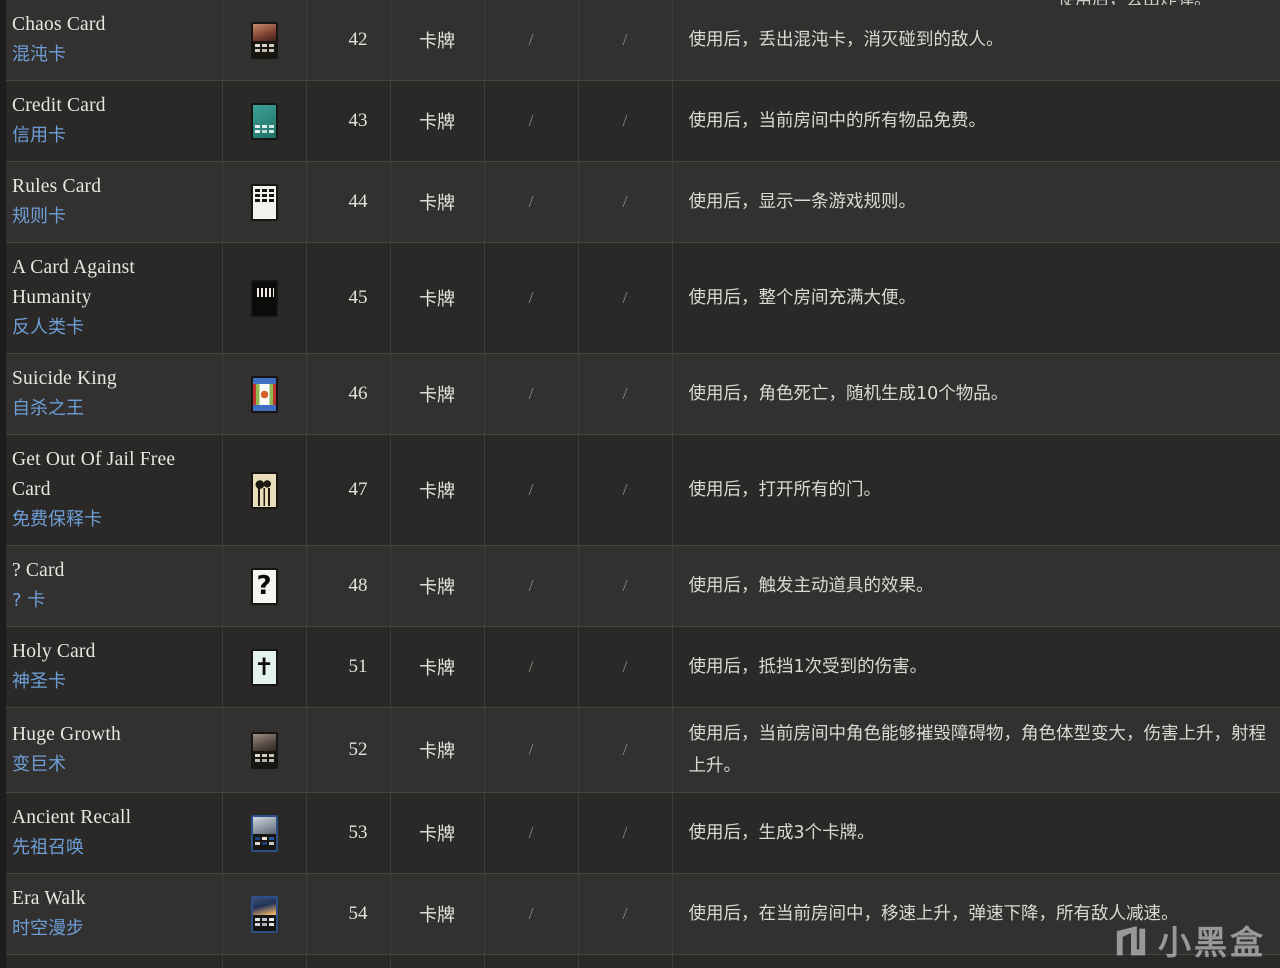  What do you see at coordinates (264, 667) in the screenshot?
I see `card-icon-cell: ✝` at bounding box center [264, 667].